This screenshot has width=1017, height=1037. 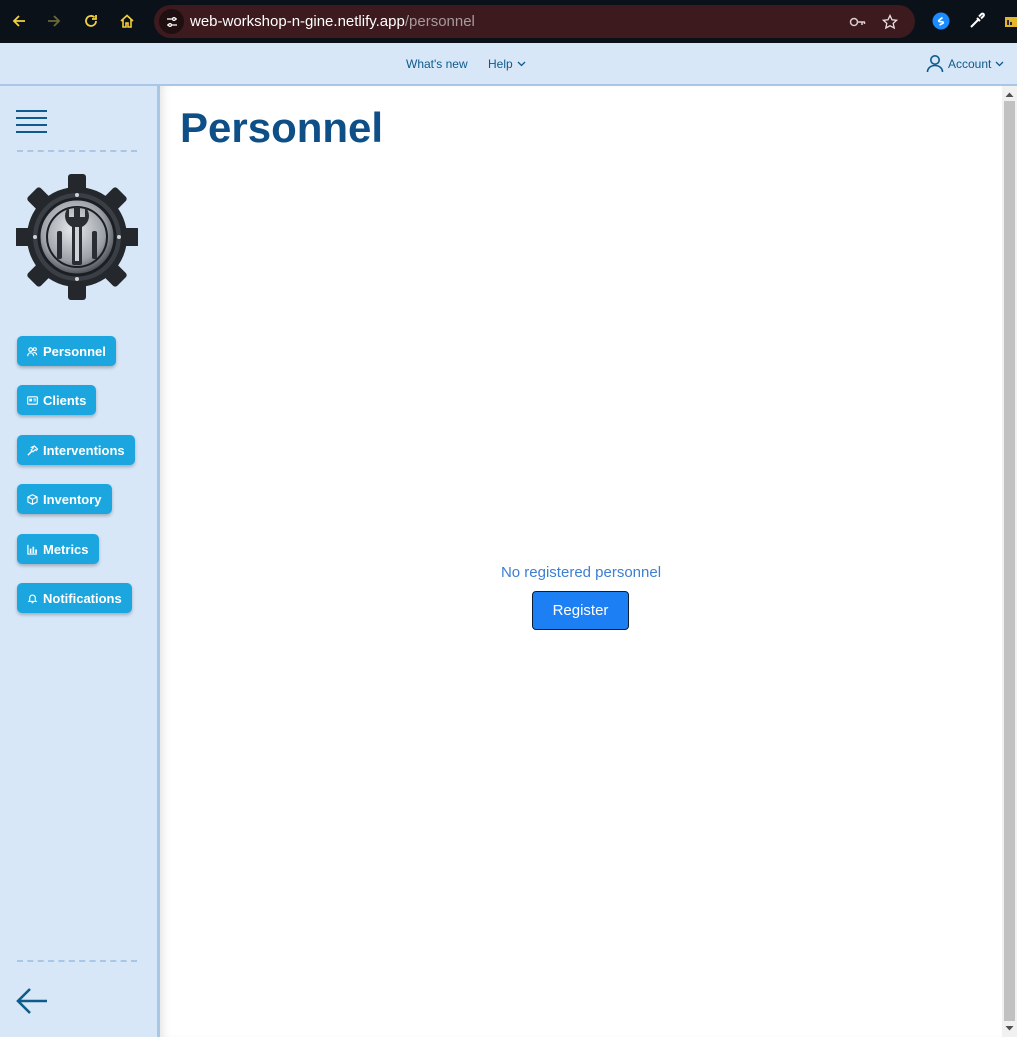 I want to click on id-card-icon, so click(x=32, y=400).